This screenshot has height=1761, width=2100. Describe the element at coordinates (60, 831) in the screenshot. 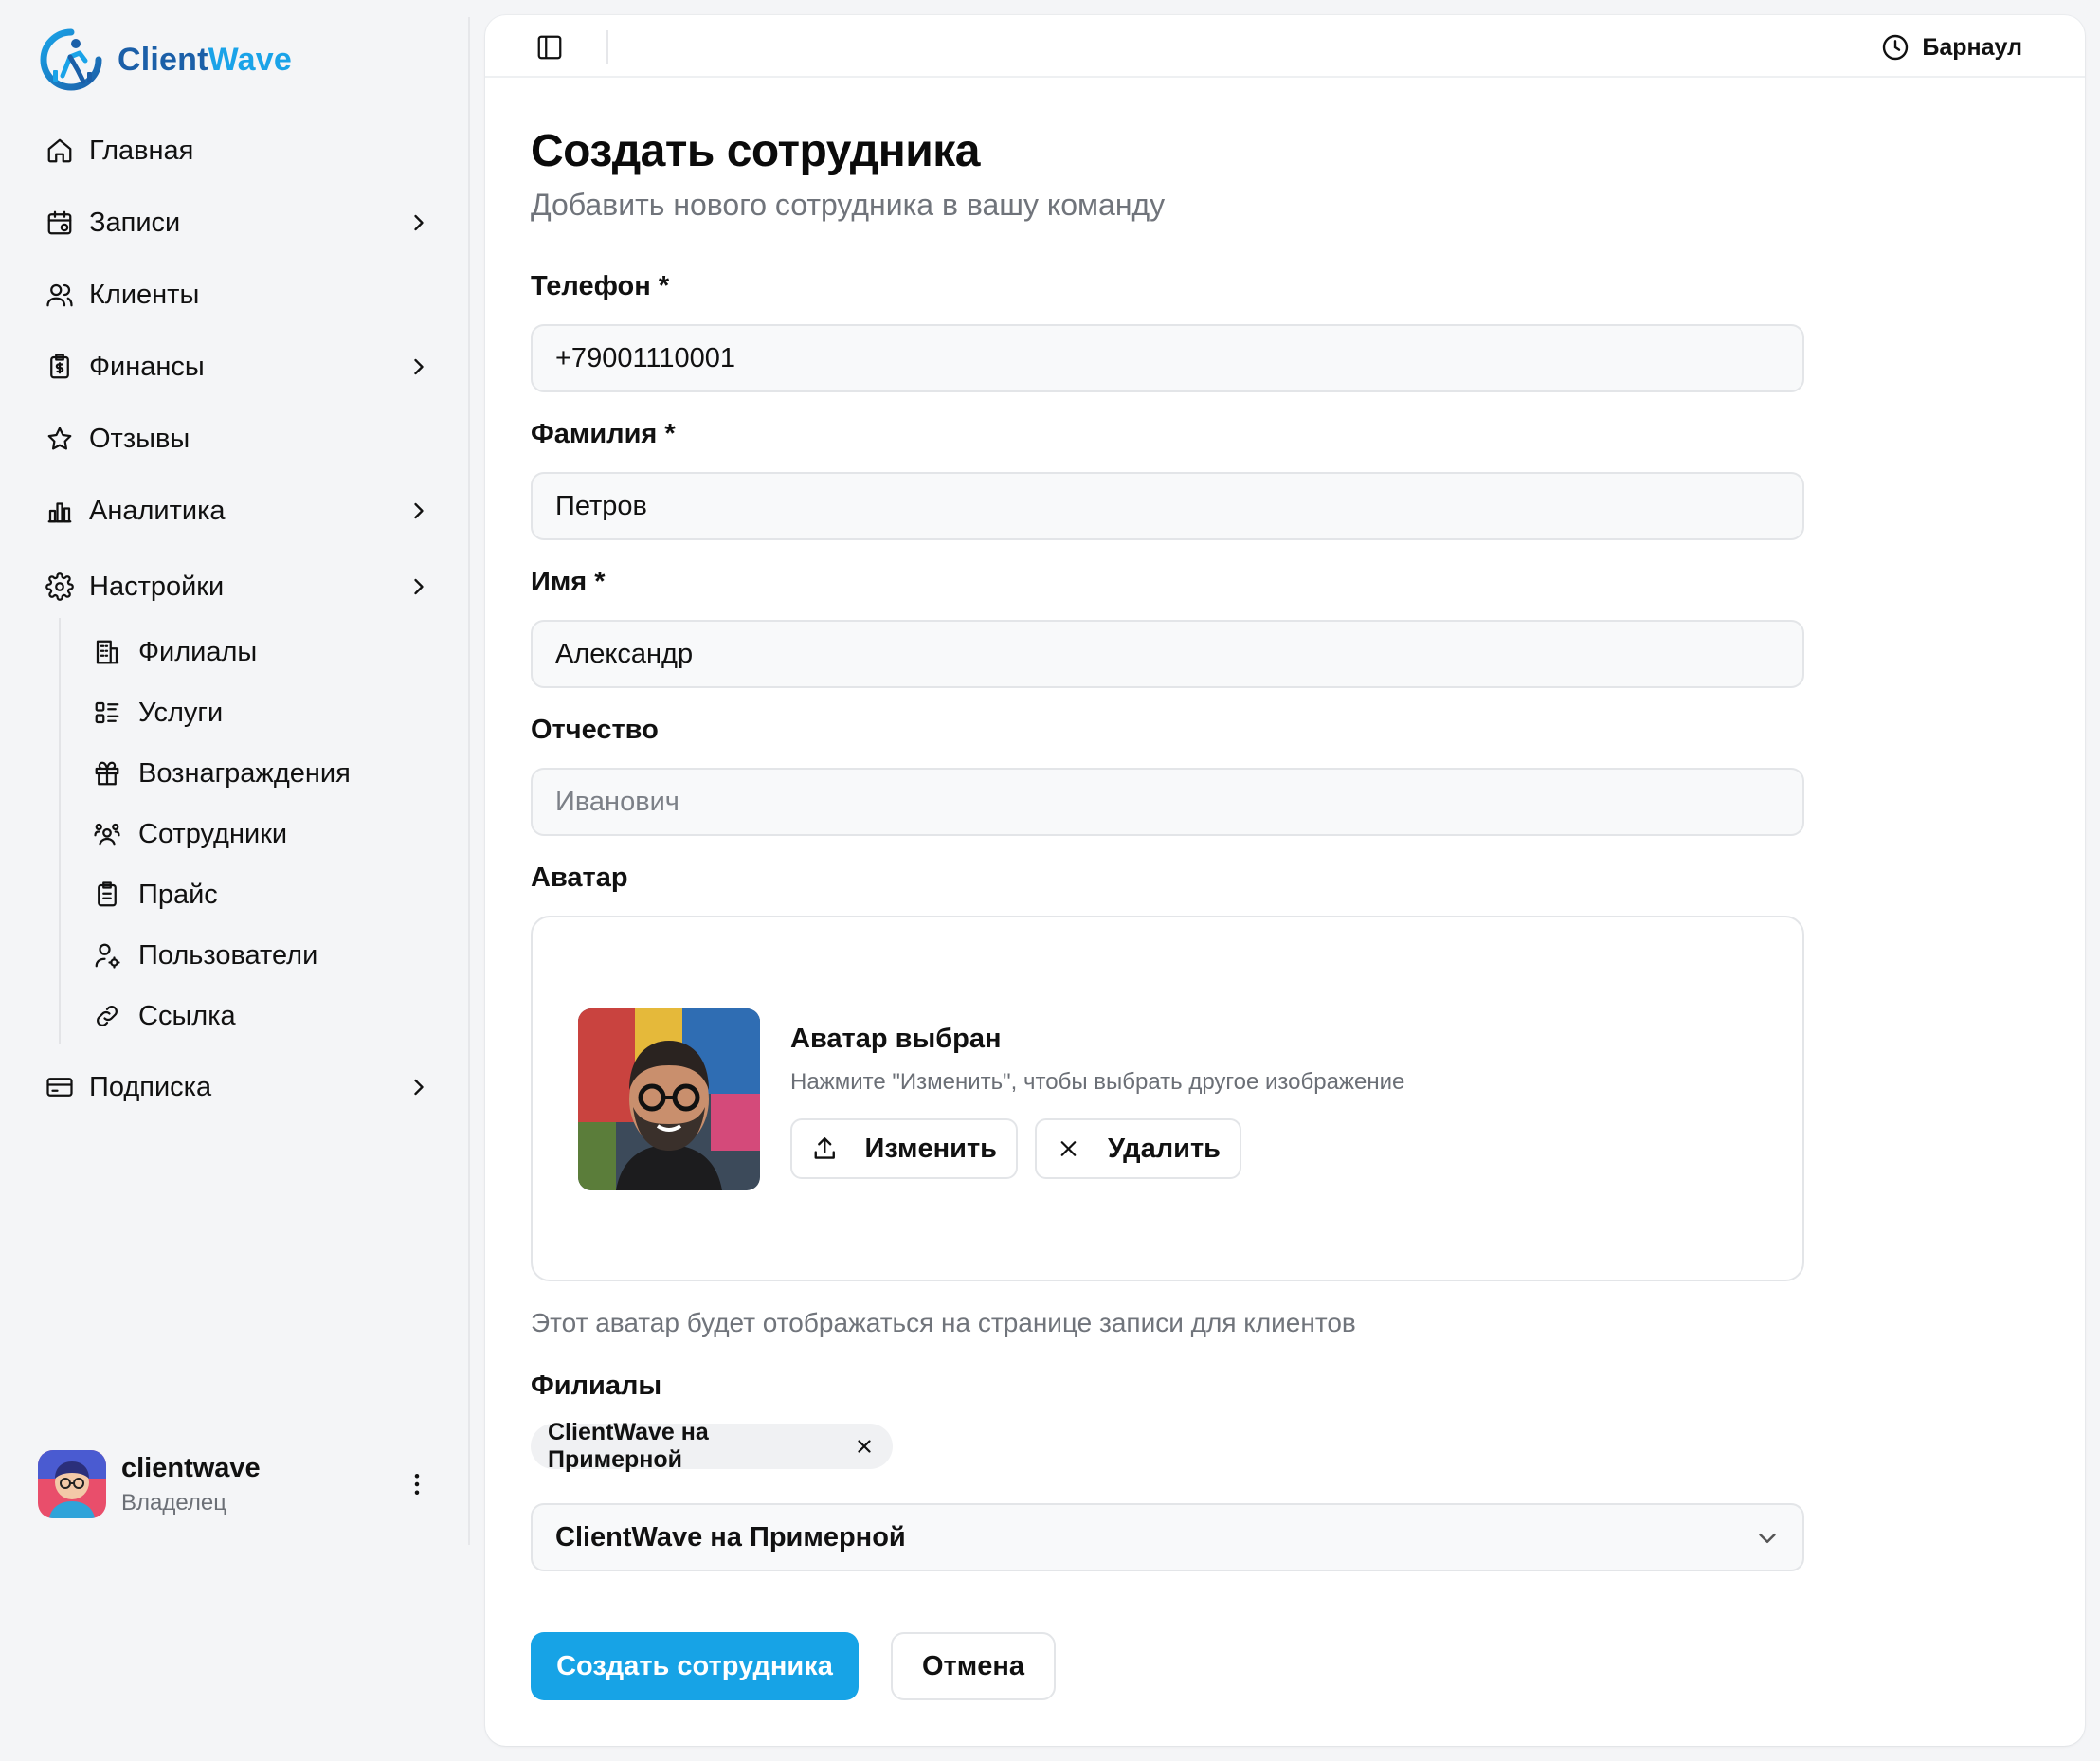

I see `submenu-guide-line` at that location.